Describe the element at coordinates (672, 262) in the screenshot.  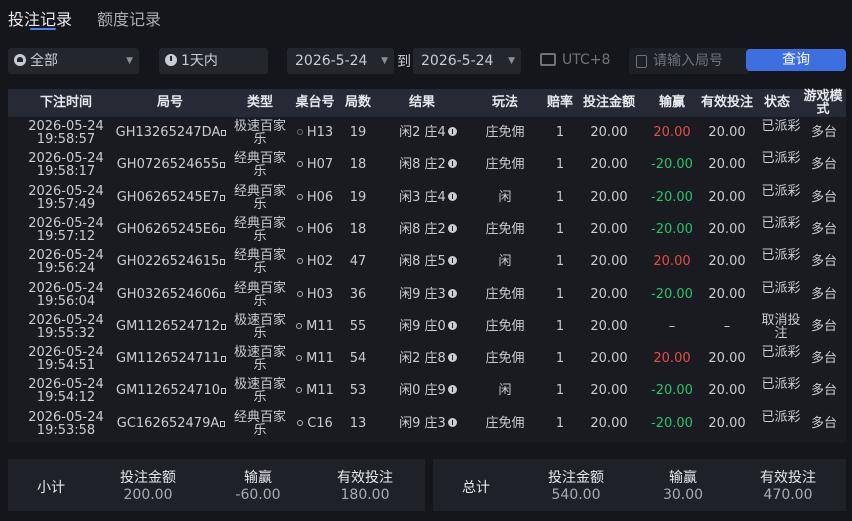
I see `win-cell: 20.00` at that location.